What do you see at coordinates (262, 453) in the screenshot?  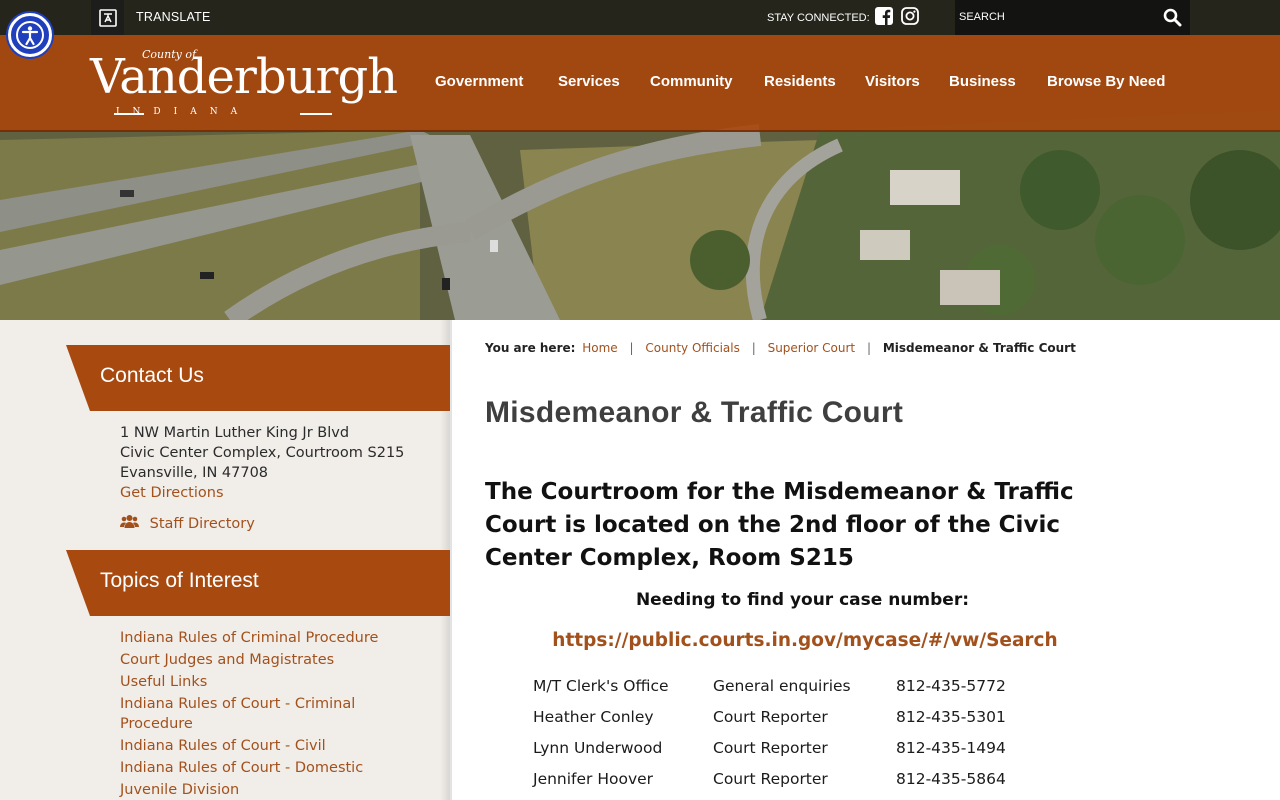 I see `address-line-2: Civic Center Complex, Courtroom S215` at bounding box center [262, 453].